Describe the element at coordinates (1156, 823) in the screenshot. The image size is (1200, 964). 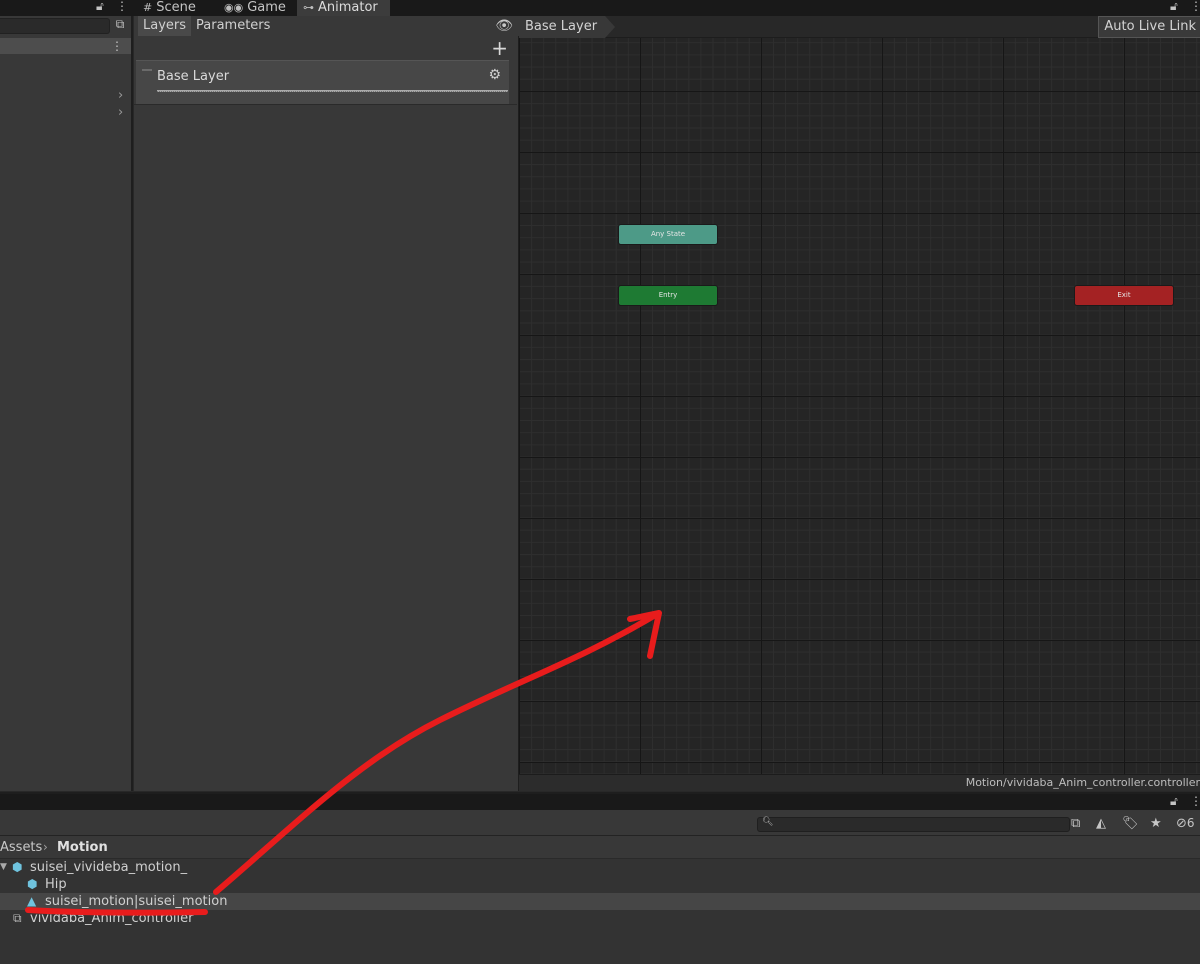
I see `favorite-star-icon: ★` at that location.